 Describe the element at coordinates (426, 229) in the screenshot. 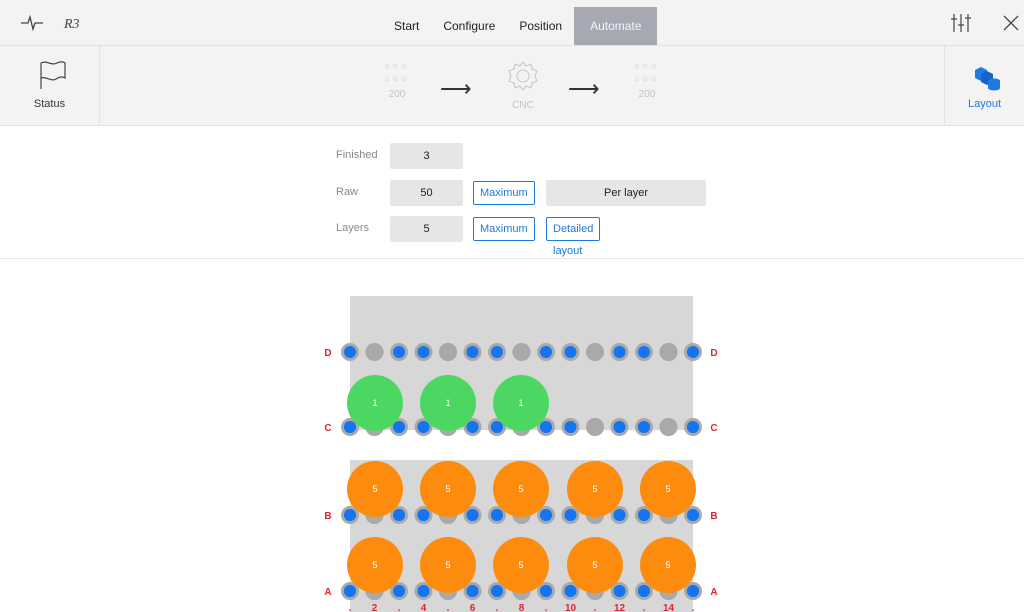

I see `layers-value: 5` at that location.